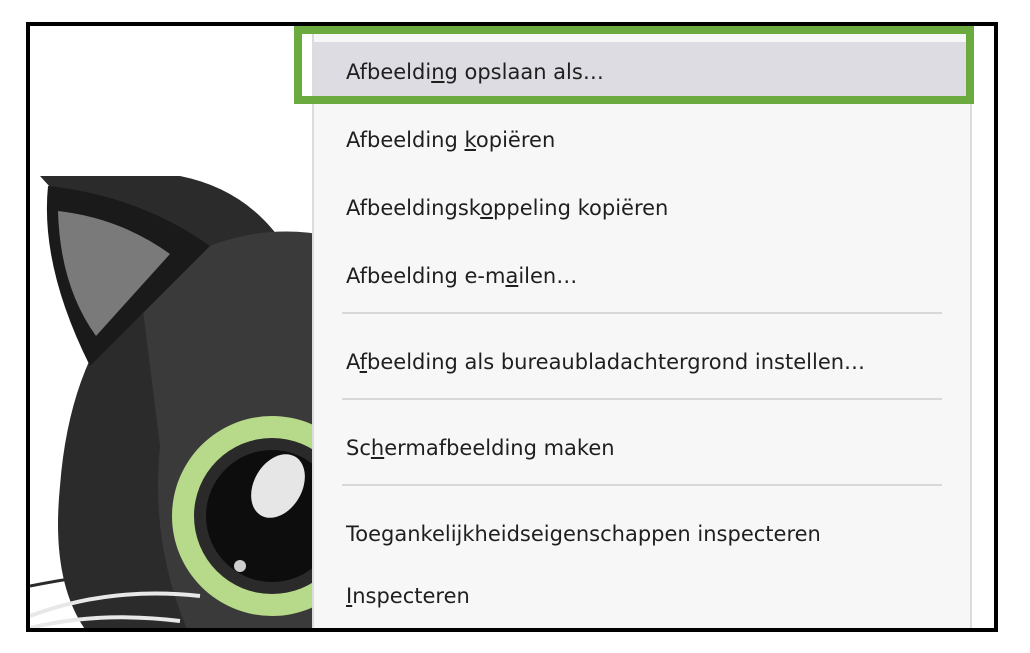 This screenshot has height=653, width=1030. What do you see at coordinates (642, 208) in the screenshot?
I see `menu-item-copy-image-link: Afbeeldingskoppeling kopiëren` at bounding box center [642, 208].